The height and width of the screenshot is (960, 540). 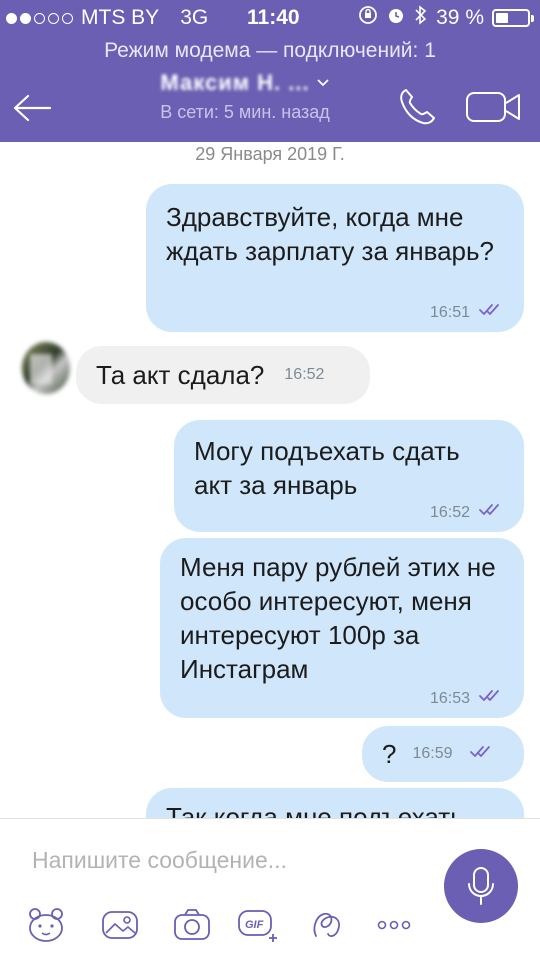 What do you see at coordinates (368, 17) in the screenshot?
I see `rotation-lock-icon` at bounding box center [368, 17].